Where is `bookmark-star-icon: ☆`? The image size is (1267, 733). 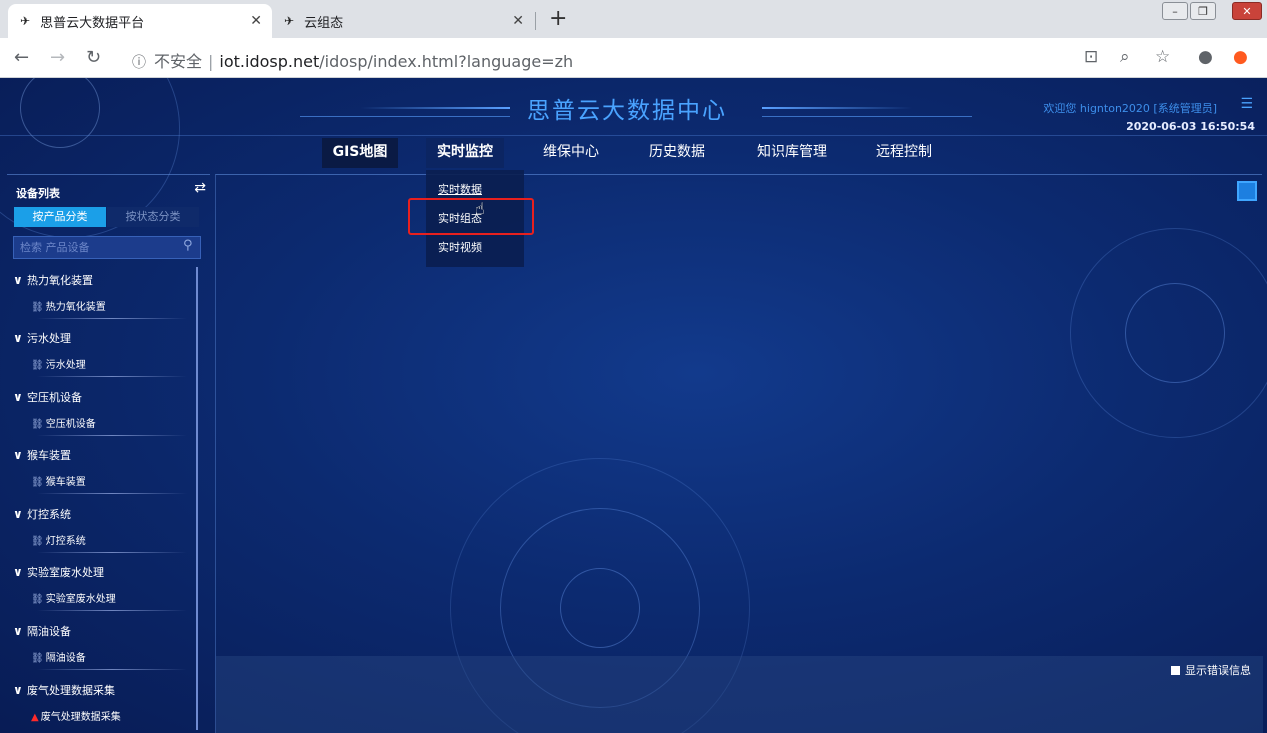 bookmark-star-icon: ☆ is located at coordinates (1162, 57).